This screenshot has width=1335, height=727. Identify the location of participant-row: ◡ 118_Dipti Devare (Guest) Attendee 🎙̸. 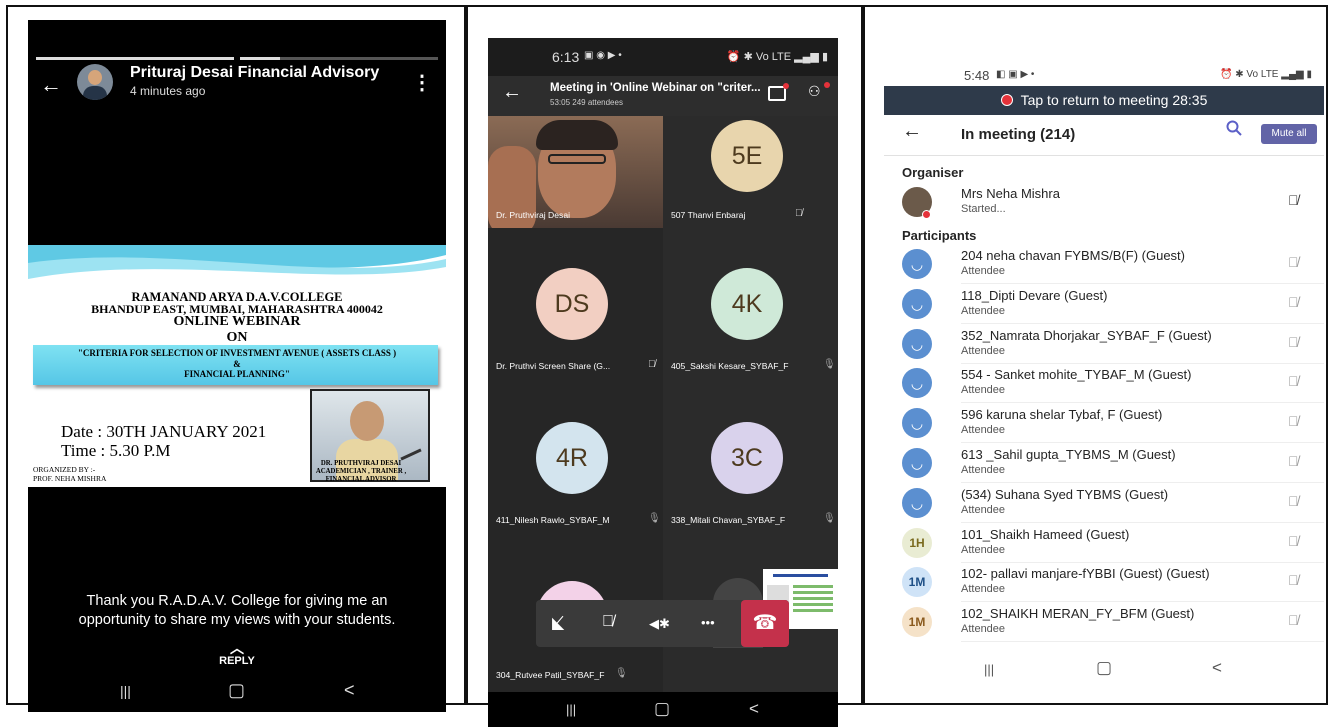
(1104, 304).